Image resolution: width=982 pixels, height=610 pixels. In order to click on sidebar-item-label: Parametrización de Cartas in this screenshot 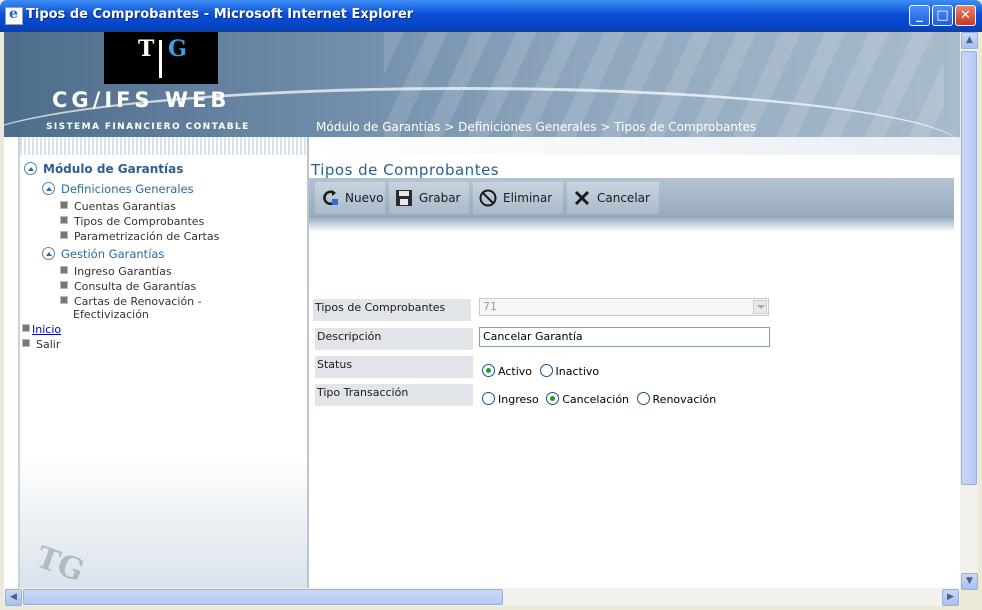, I will do `click(147, 236)`.